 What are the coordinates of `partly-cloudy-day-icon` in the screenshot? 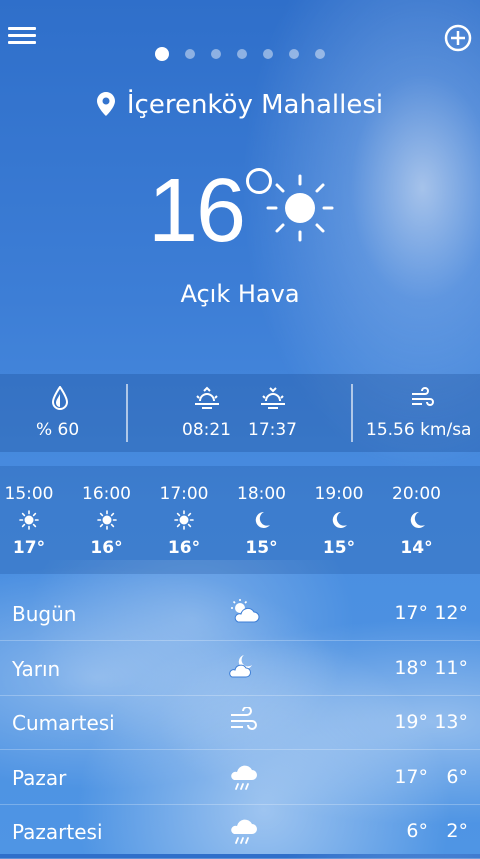 It's located at (244, 614).